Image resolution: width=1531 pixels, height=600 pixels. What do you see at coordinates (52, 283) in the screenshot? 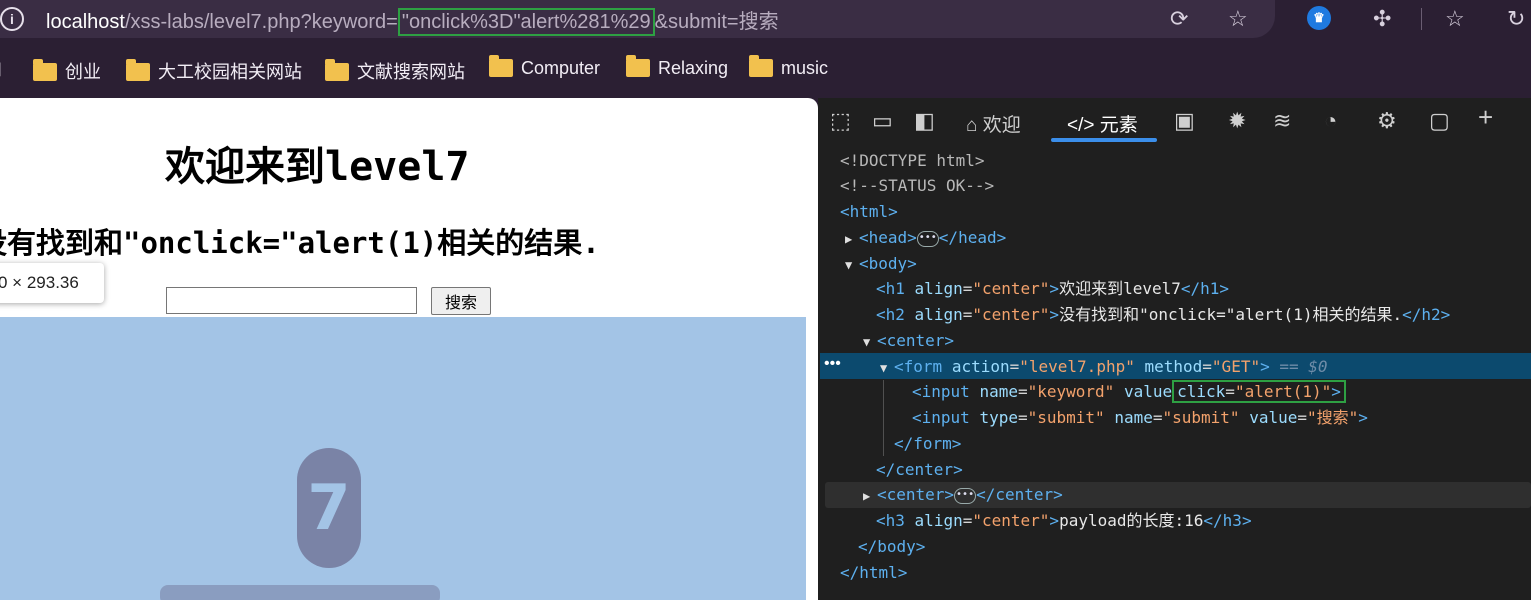
I see `element-size-tooltip: 0 × 293.36` at bounding box center [52, 283].